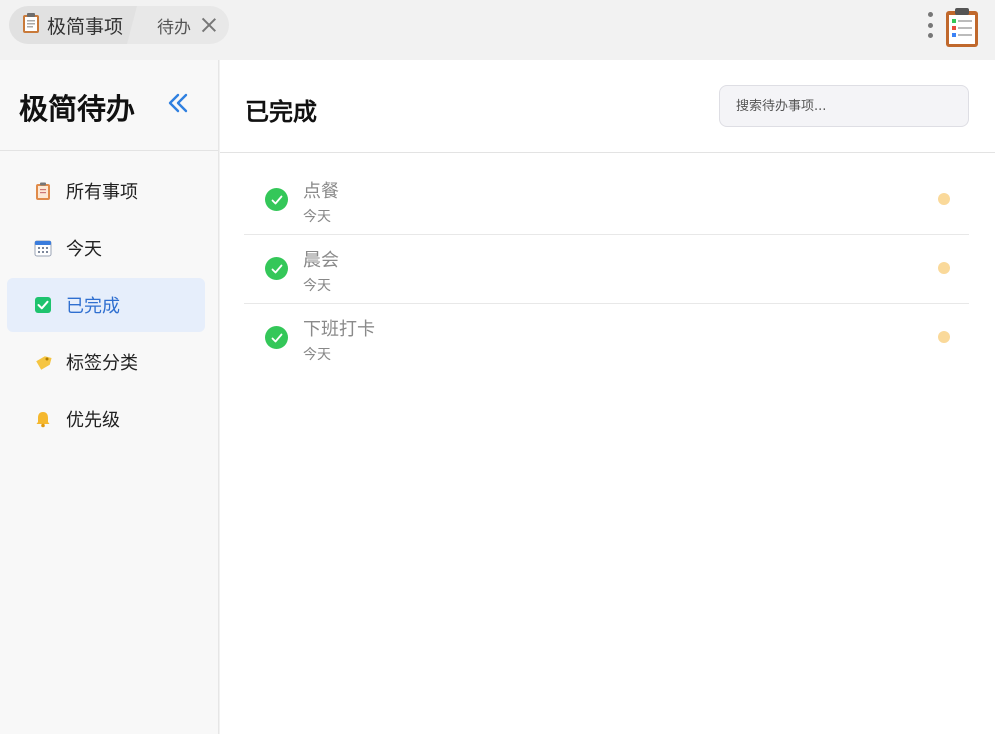  Describe the element at coordinates (930, 25) in the screenshot. I see `more-vertical-icon` at that location.